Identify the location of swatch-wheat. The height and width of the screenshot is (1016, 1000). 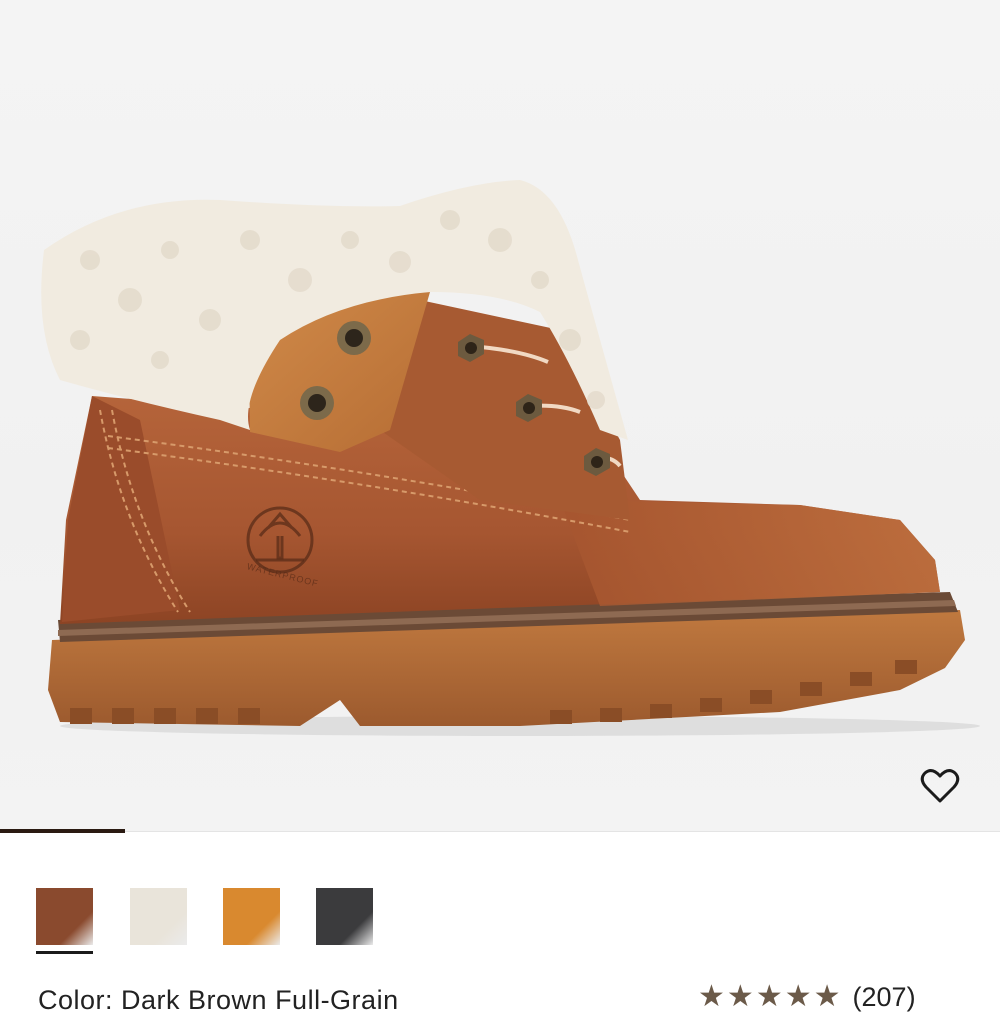
(251, 916).